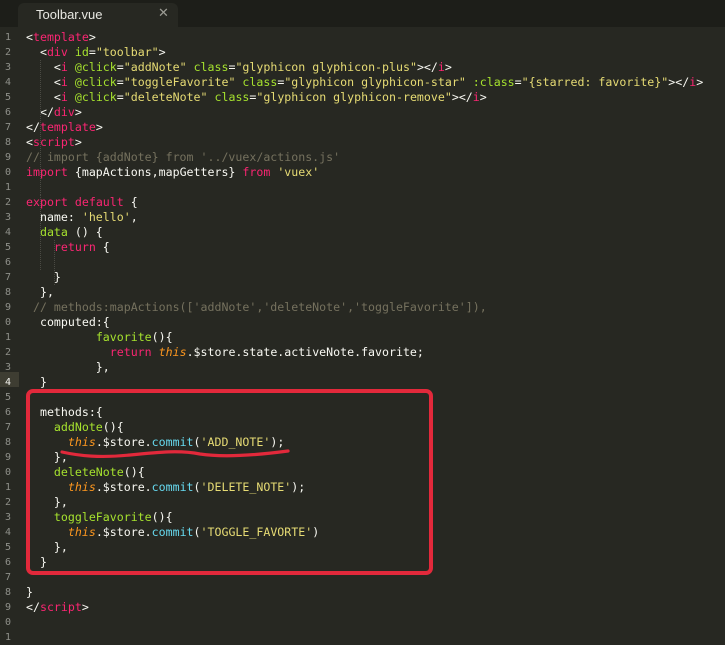 This screenshot has height=645, width=725. I want to click on line-number: 3, so click(7, 517).